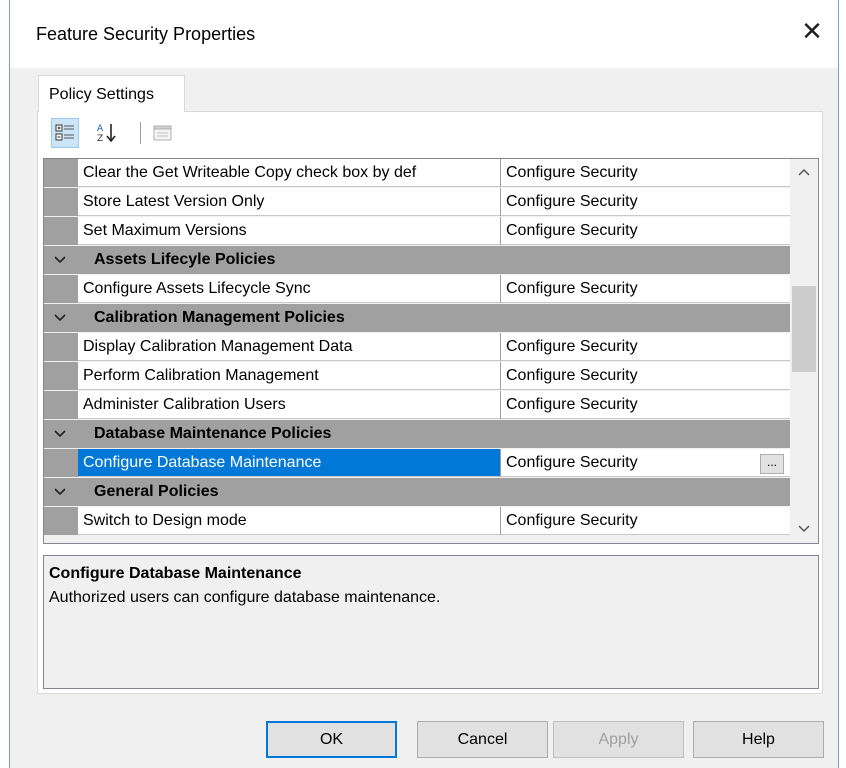 This screenshot has width=846, height=768. Describe the element at coordinates (618, 739) in the screenshot. I see `apply-button: Apply` at that location.